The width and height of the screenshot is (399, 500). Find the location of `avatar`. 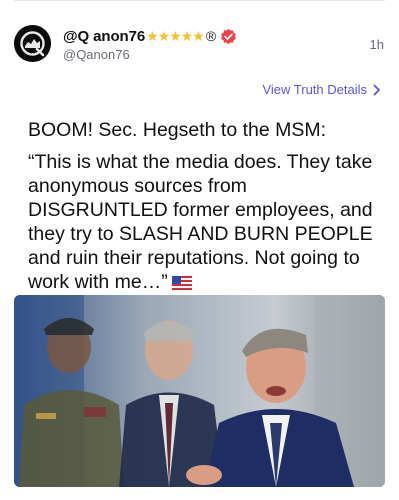

avatar is located at coordinates (32, 43).